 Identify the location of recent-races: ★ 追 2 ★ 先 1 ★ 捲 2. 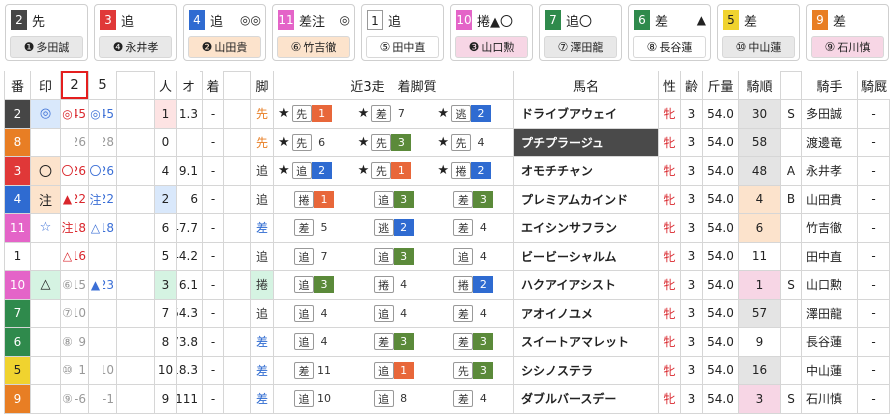
(393, 171).